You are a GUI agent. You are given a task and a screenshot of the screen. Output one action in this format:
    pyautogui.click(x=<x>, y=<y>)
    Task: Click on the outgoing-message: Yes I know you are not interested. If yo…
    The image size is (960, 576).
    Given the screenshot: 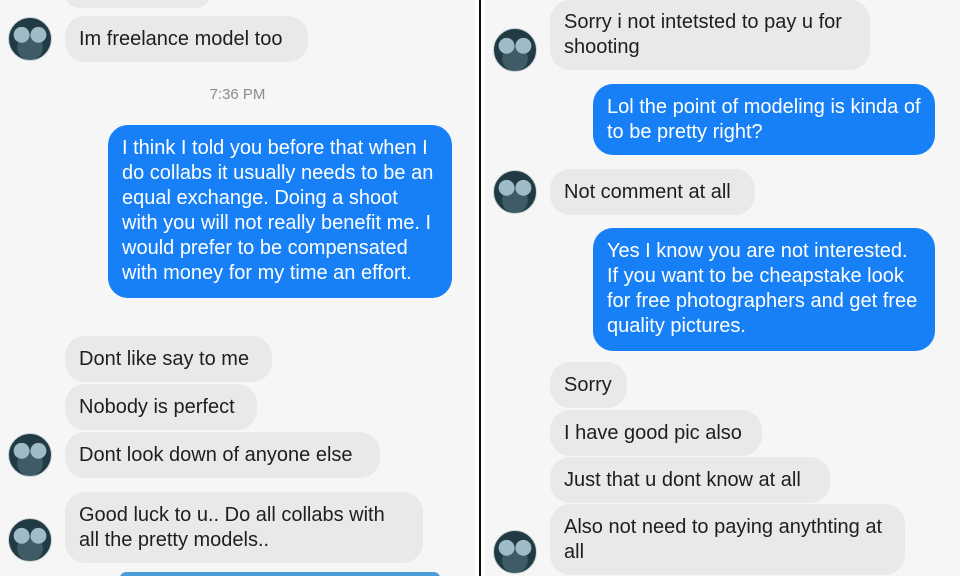 What is the action you would take?
    pyautogui.click(x=764, y=289)
    